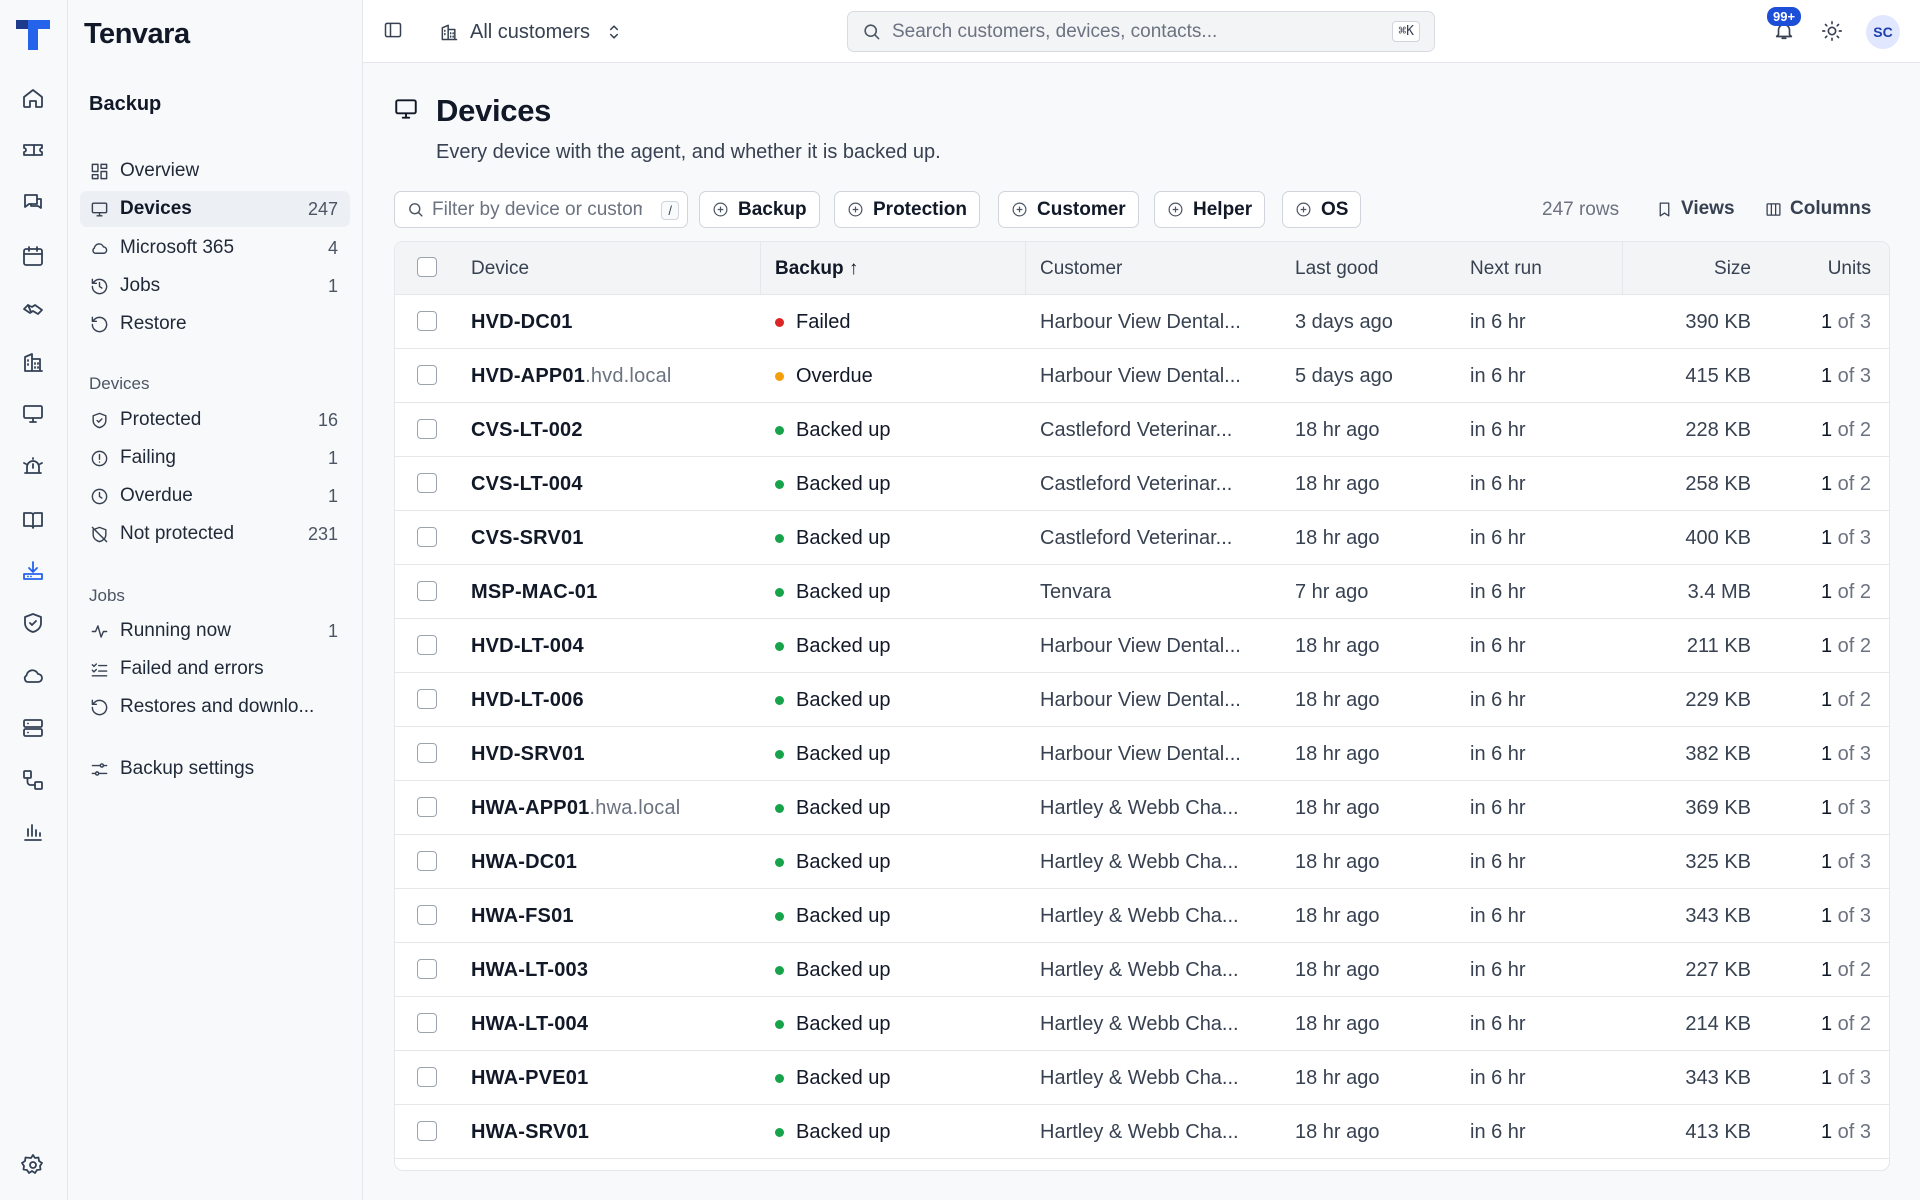 This screenshot has width=1920, height=1200. I want to click on device-name: HVD-APP01.hvd.local, so click(571, 376).